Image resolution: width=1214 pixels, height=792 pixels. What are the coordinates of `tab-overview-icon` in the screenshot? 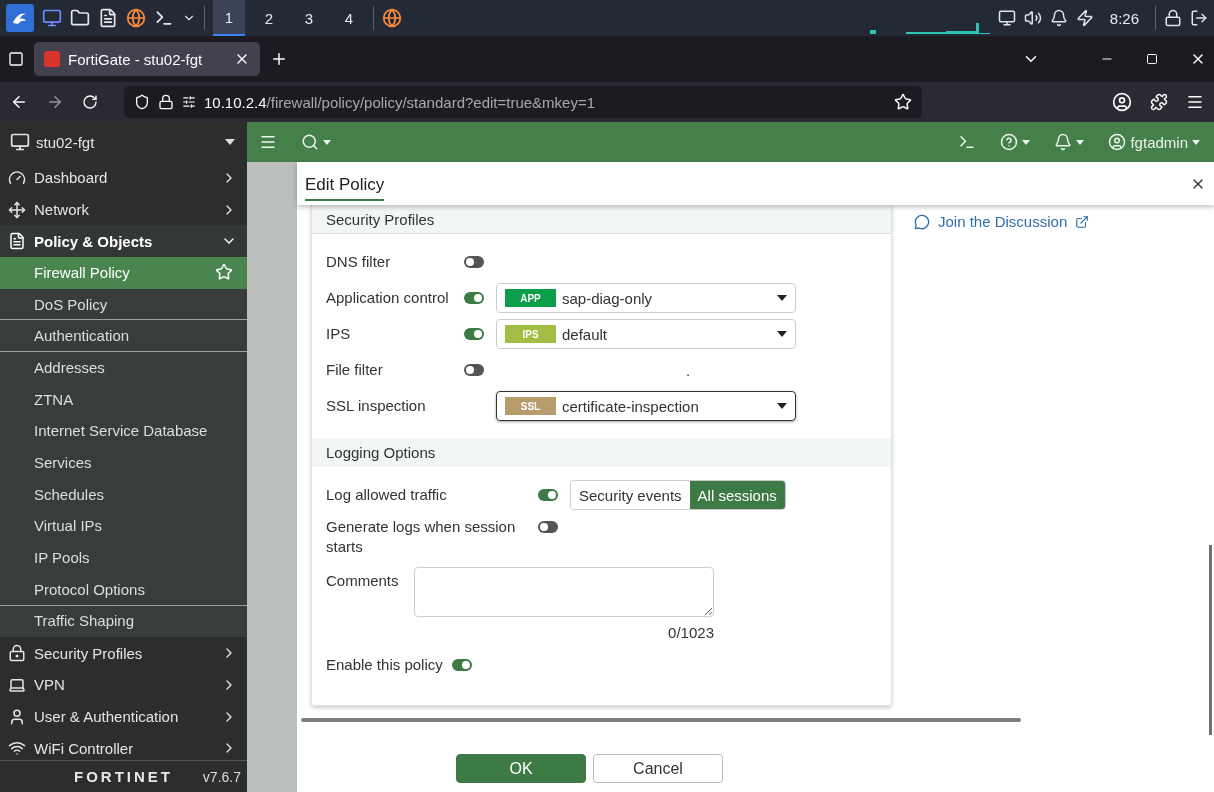 It's located at (16, 59).